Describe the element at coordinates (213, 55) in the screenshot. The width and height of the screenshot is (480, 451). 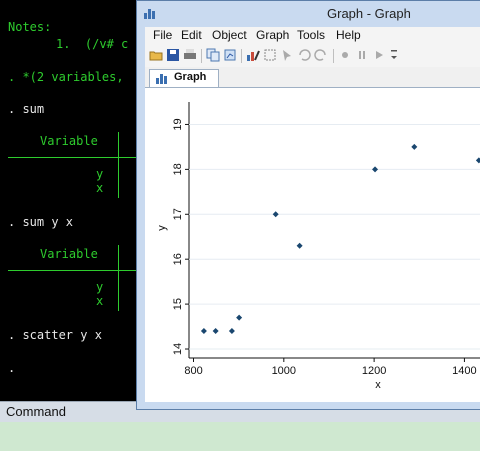
I see `copy-icon` at that location.